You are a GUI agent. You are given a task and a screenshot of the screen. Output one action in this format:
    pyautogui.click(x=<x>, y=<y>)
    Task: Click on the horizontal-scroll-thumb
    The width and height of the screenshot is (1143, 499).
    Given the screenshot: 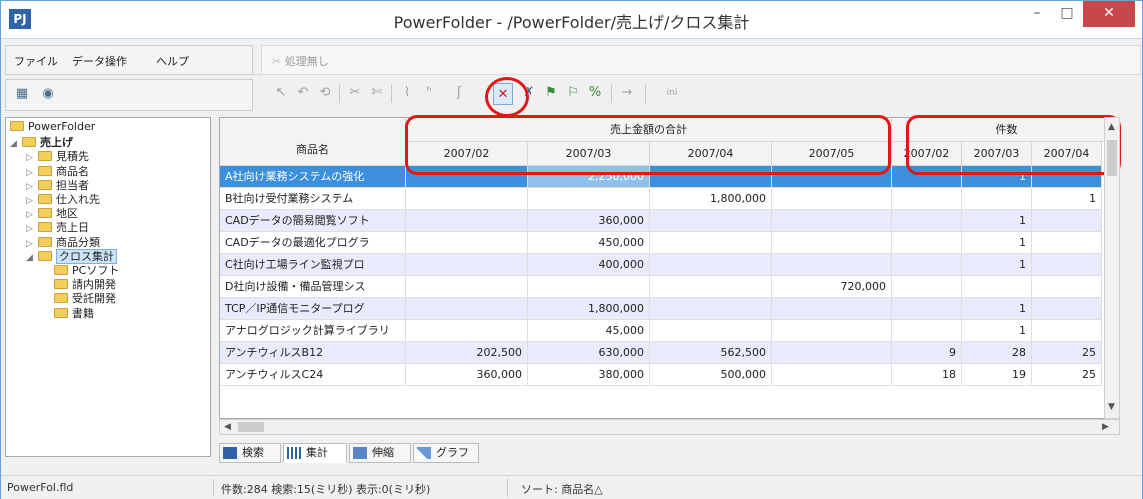 What is the action you would take?
    pyautogui.click(x=251, y=427)
    